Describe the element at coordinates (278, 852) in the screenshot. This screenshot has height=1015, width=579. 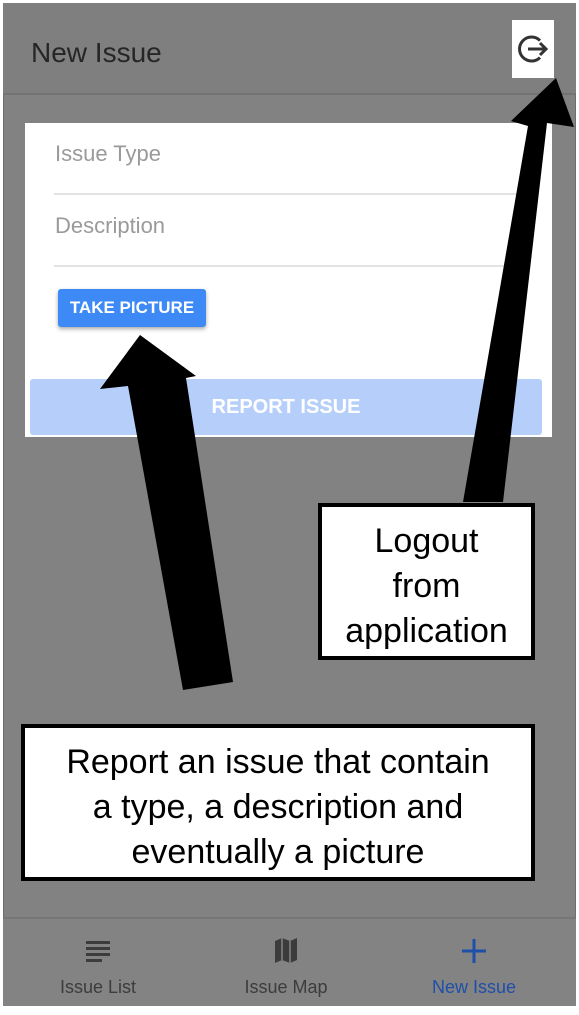
I see `report-callout-line-3: eventually a picture` at that location.